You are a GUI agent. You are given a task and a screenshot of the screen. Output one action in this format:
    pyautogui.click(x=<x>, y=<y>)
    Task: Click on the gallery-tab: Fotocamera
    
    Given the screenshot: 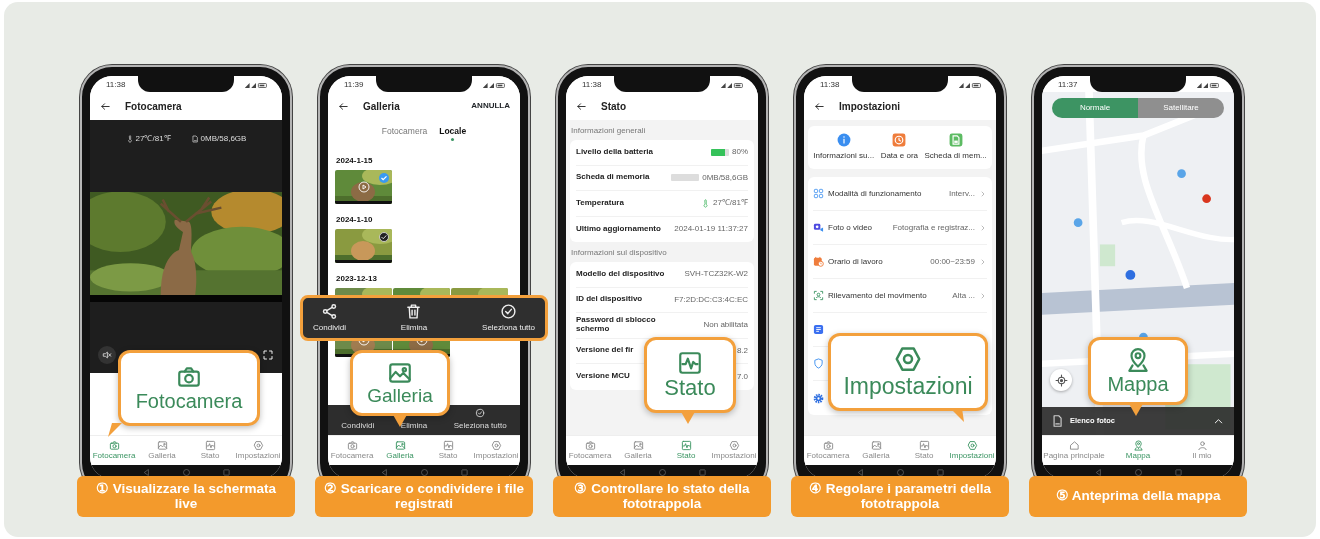 What is the action you would take?
    pyautogui.click(x=404, y=133)
    